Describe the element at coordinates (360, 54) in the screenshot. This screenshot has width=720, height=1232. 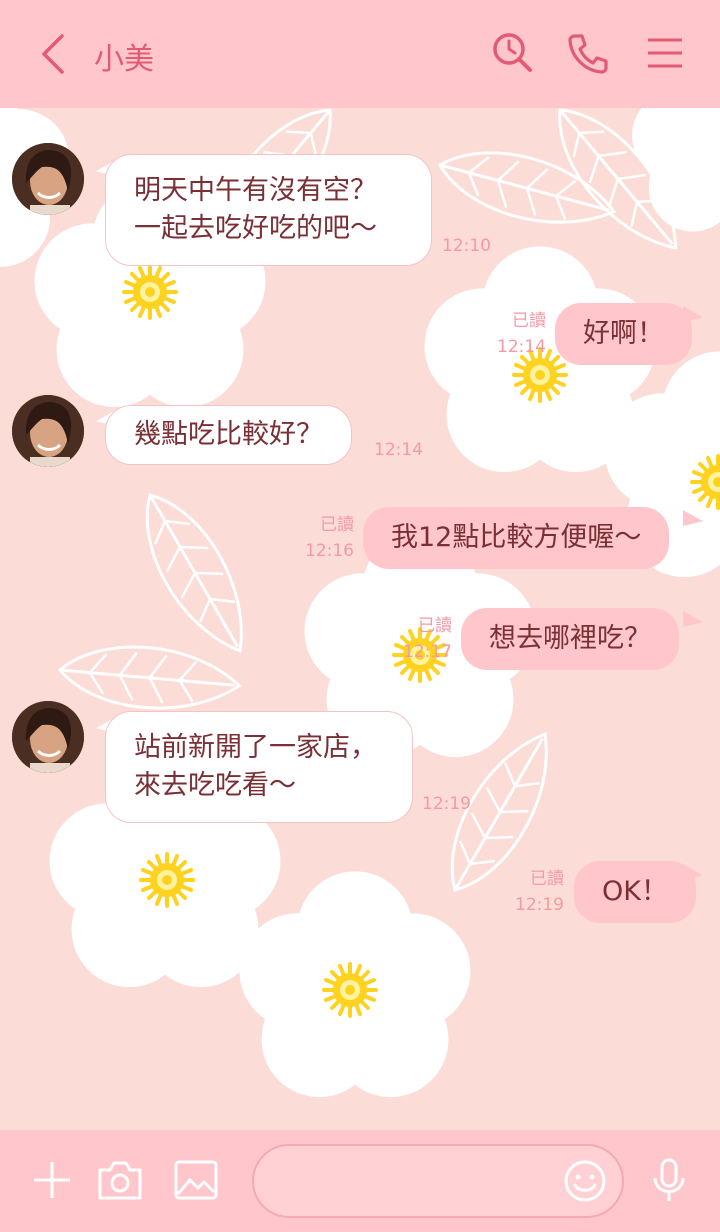
I see `chat-header: 小美` at that location.